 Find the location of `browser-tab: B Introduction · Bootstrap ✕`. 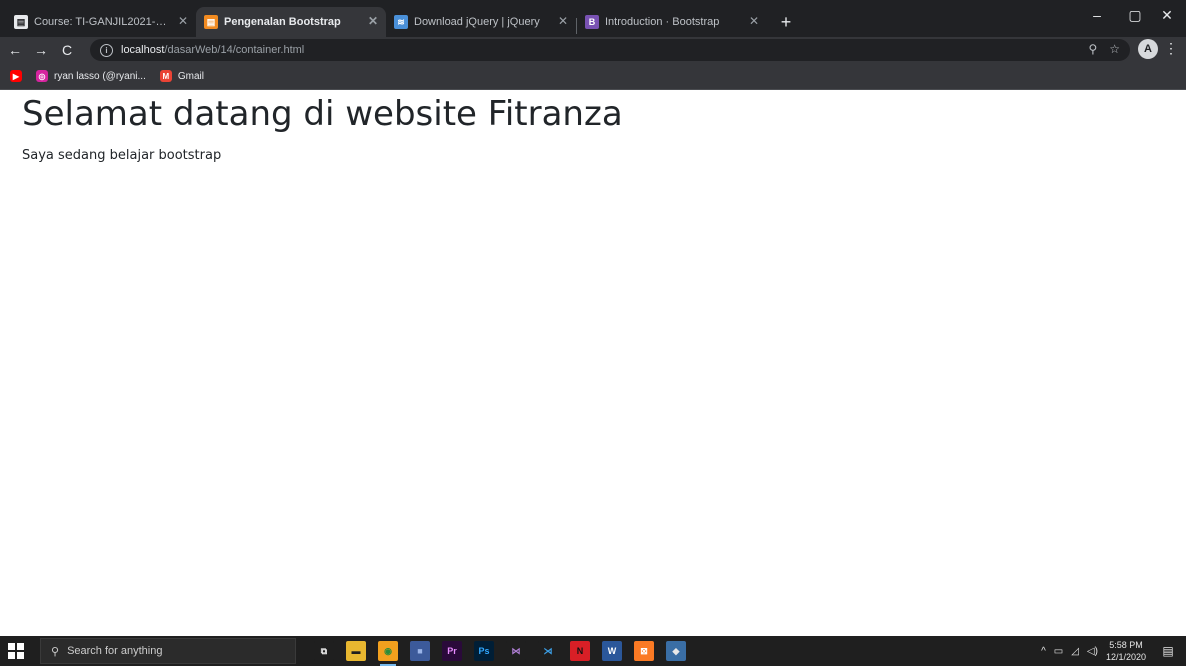

browser-tab: B Introduction · Bootstrap ✕ is located at coordinates (672, 22).